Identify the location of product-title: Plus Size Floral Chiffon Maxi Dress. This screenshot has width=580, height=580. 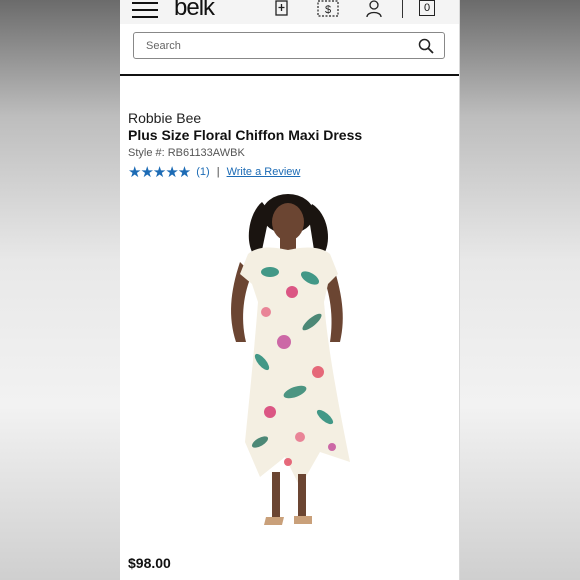
(245, 135).